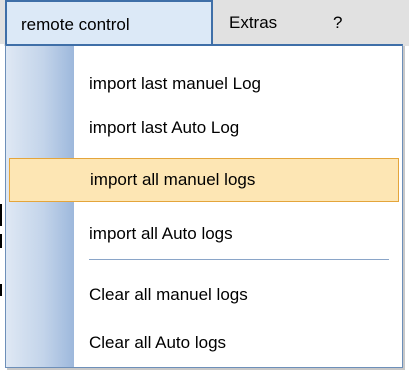  I want to click on menu-item-import-all-manuel-logs: import all manuel logs, so click(204, 180).